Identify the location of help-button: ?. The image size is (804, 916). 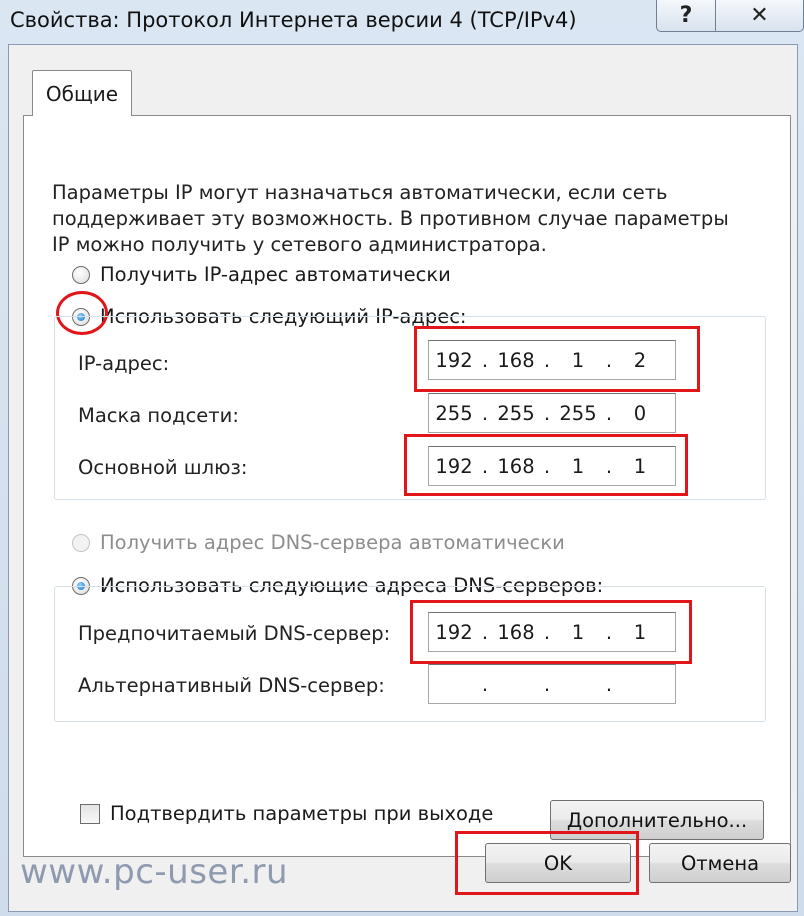
(686, 16).